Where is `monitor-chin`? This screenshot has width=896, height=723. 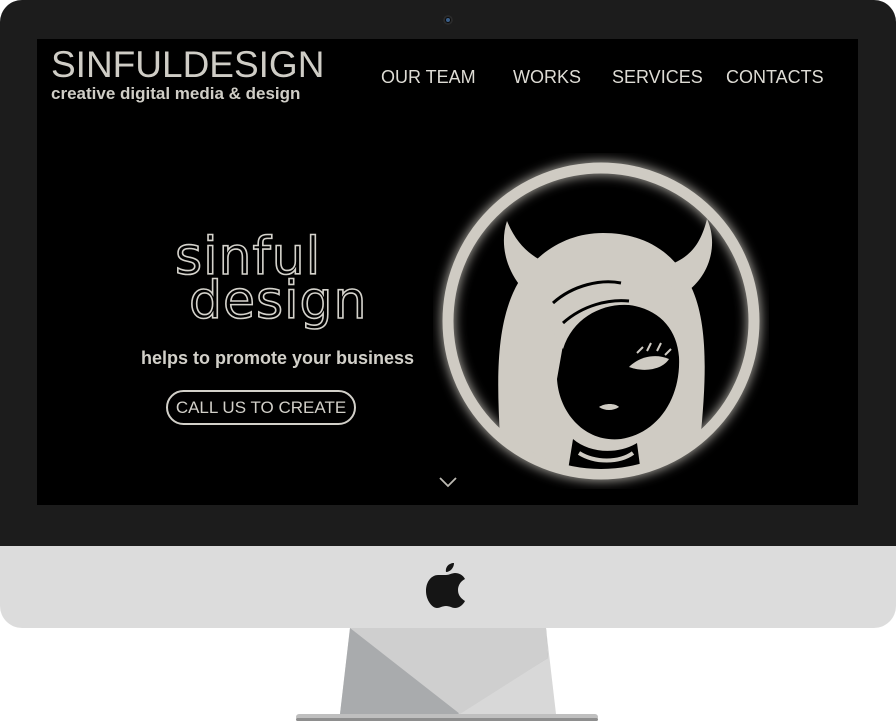
monitor-chin is located at coordinates (448, 587).